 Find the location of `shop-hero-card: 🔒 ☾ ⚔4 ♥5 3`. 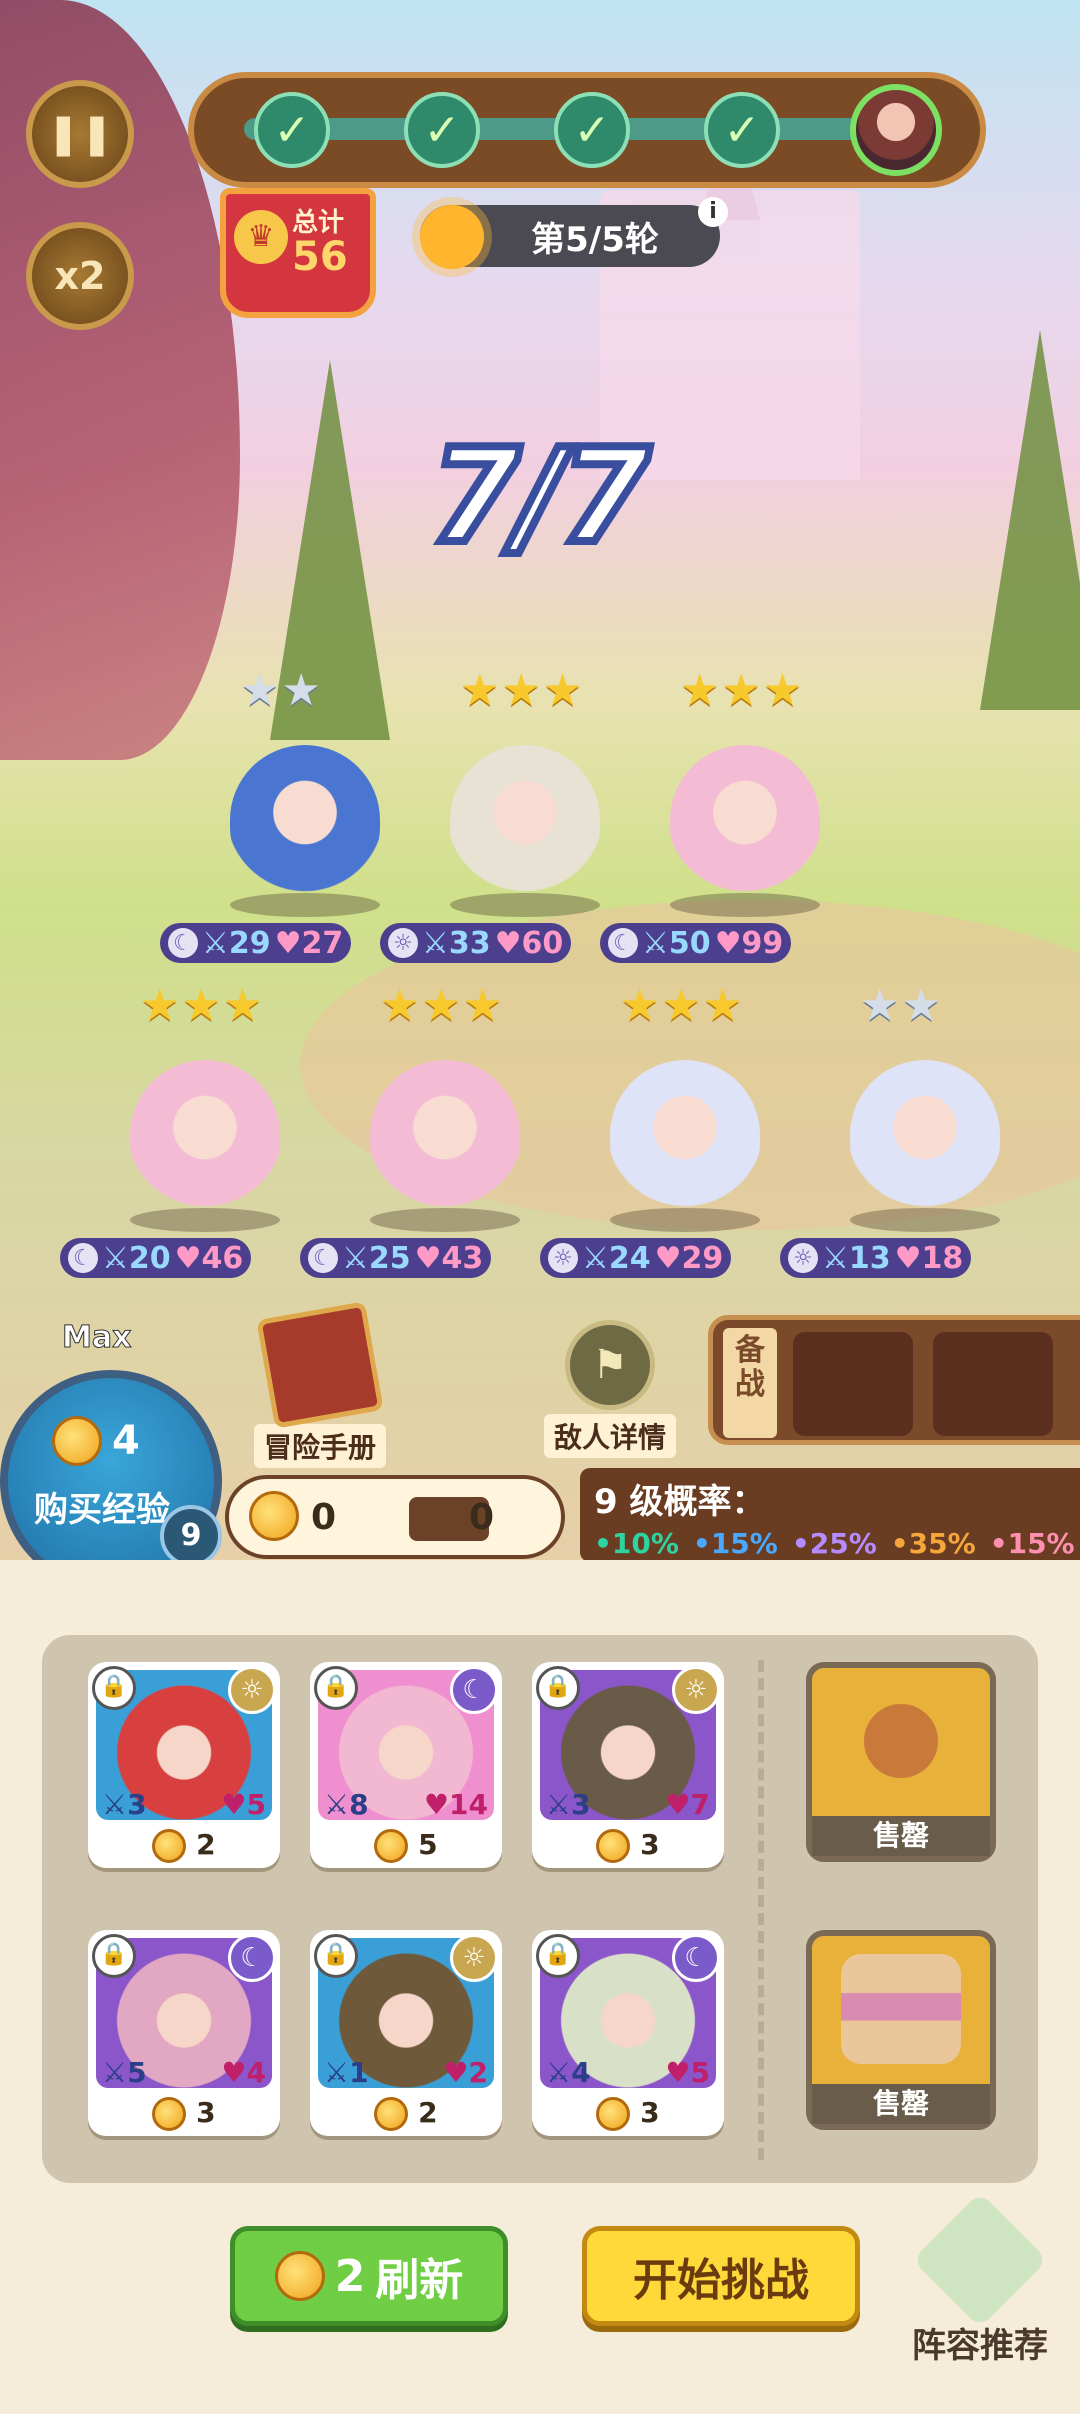

shop-hero-card: 🔒 ☾ ⚔4 ♥5 3 is located at coordinates (628, 2033).